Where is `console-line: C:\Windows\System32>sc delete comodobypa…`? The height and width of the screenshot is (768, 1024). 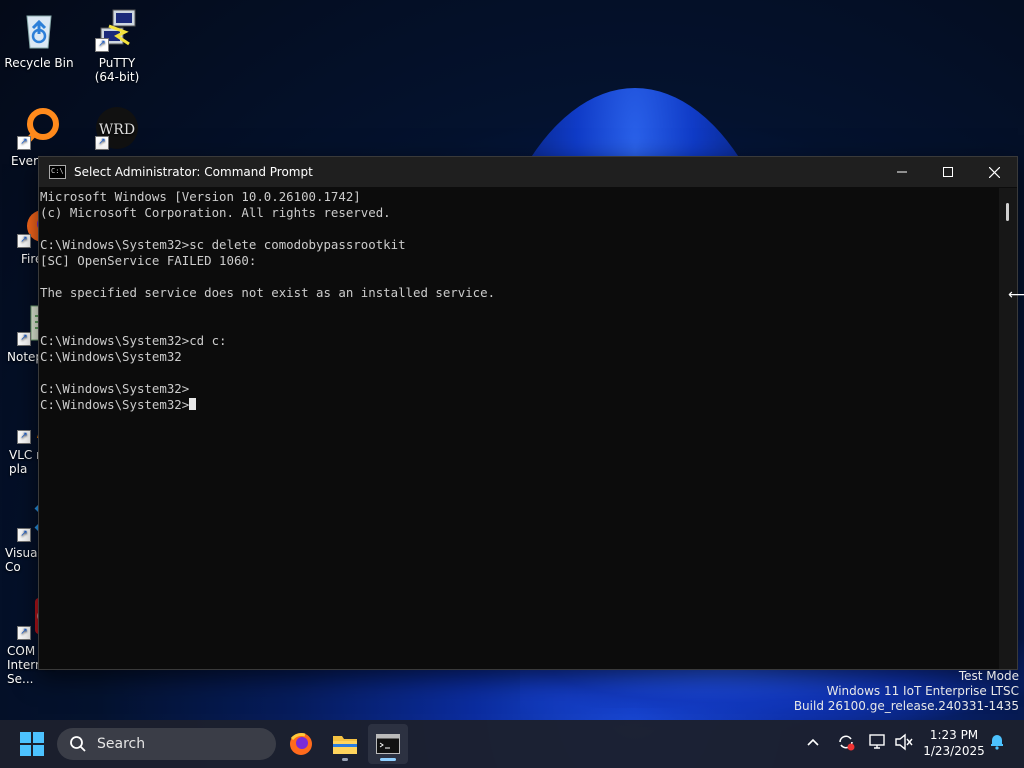 console-line: C:\Windows\System32>sc delete comodobypa… is located at coordinates (223, 244).